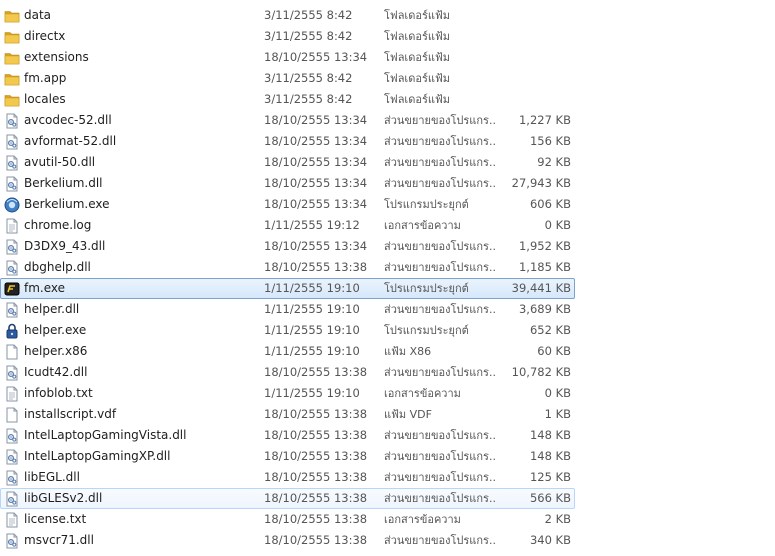 This screenshot has width=775, height=556. Describe the element at coordinates (70, 414) in the screenshot. I see `file-name: installscript.vdf` at that location.